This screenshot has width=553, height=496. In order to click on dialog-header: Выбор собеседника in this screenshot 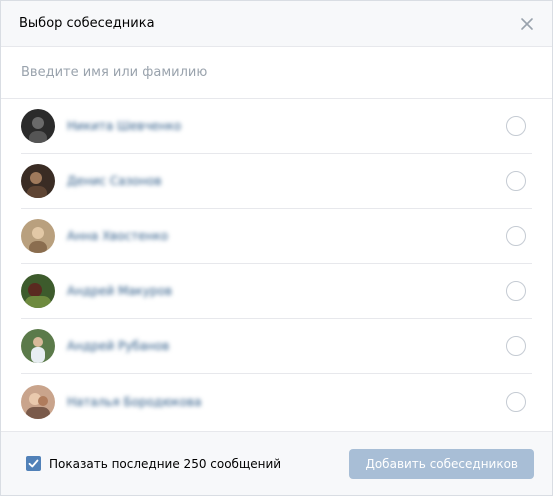, I will do `click(276, 24)`.